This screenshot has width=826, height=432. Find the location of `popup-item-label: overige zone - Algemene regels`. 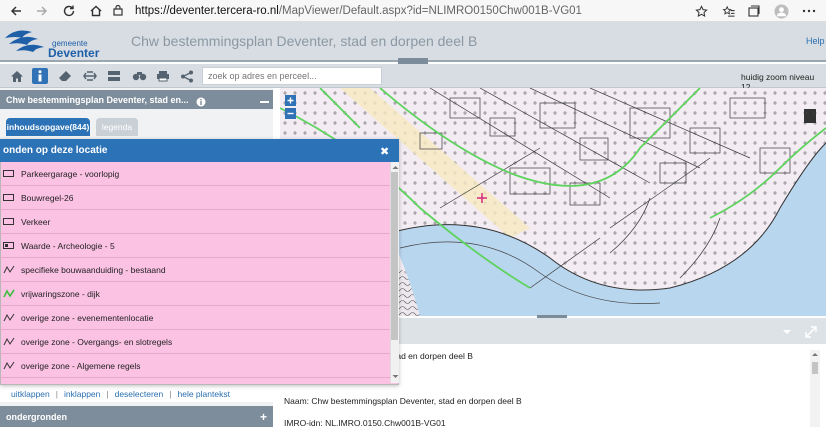

popup-item-label: overige zone - Algemene regels is located at coordinates (81, 365).